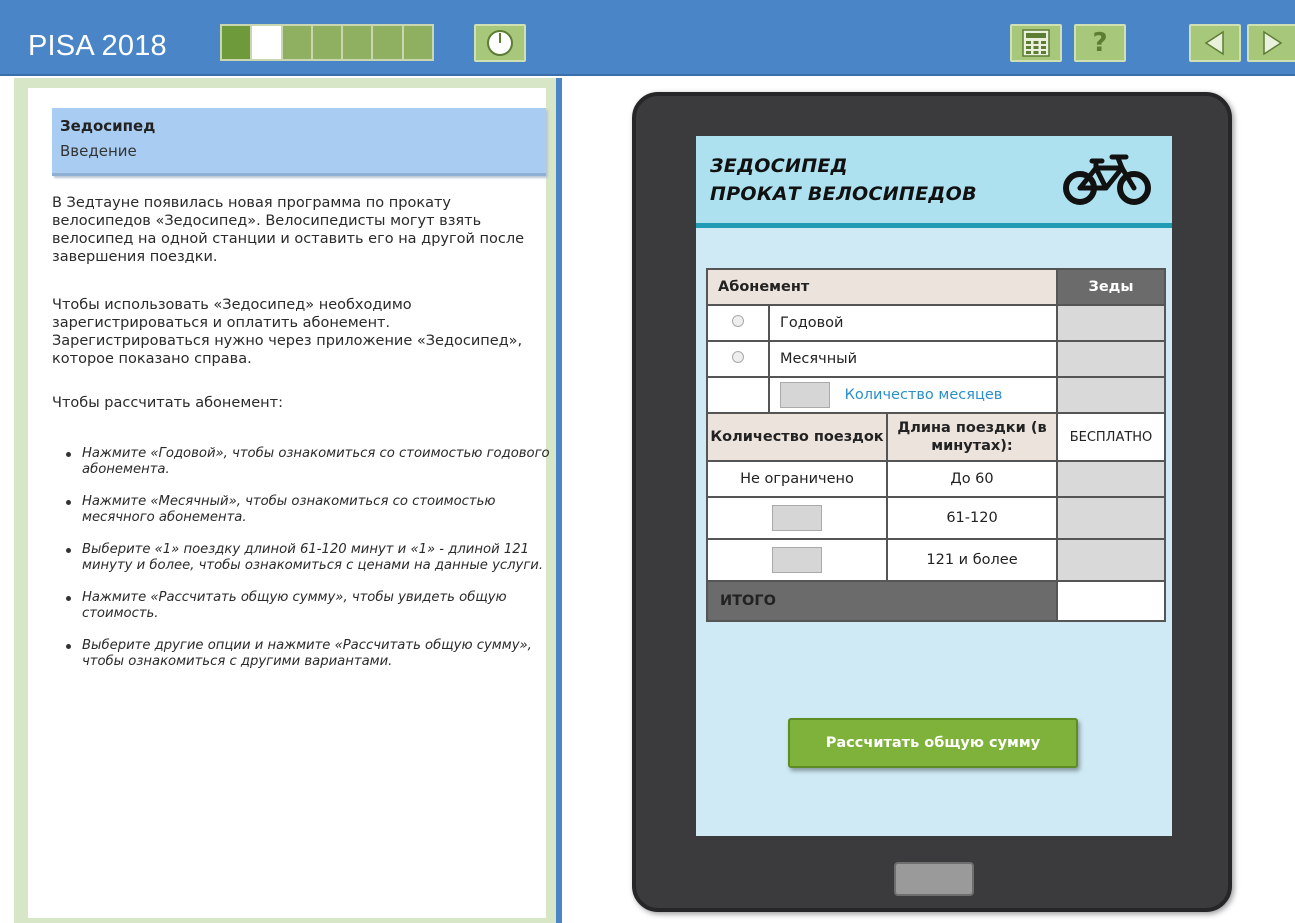  What do you see at coordinates (167, 403) in the screenshot?
I see `instructions-lead: Чтобы рассчитать абонемент:` at bounding box center [167, 403].